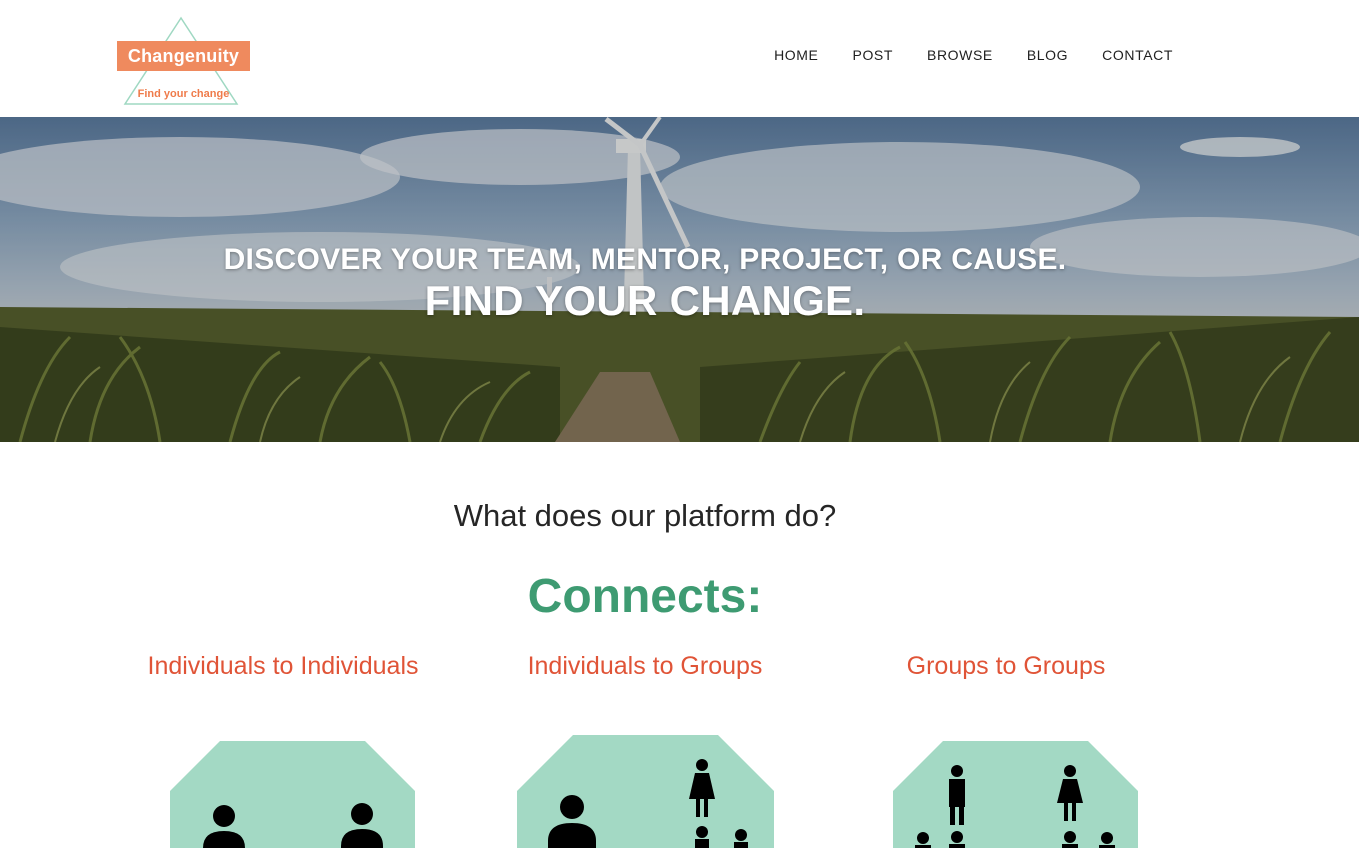 The height and width of the screenshot is (848, 1359). I want to click on person-to-group-icon, so click(645, 791).